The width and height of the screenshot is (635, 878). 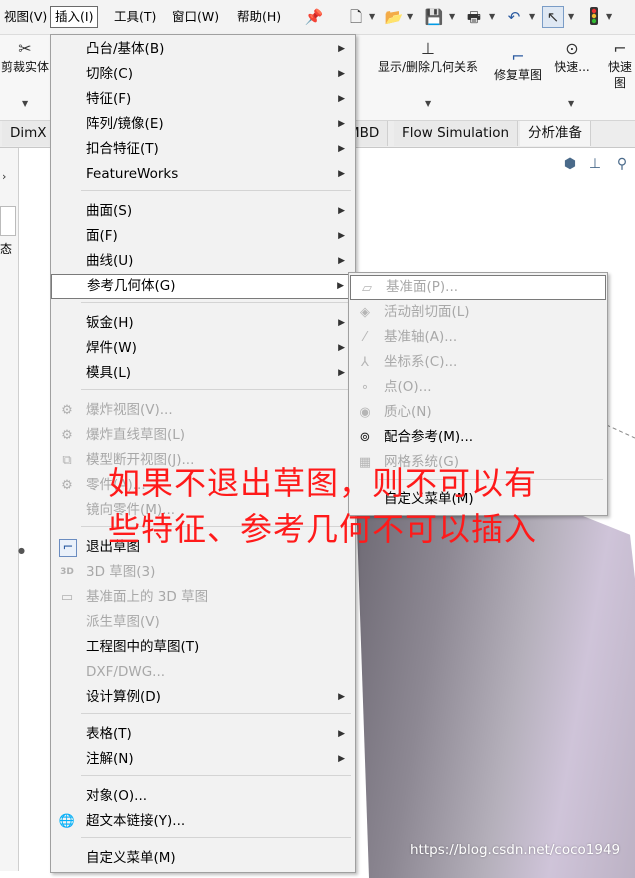 What do you see at coordinates (456, 133) in the screenshot?
I see `tab-flow-simulation: Flow Simulation` at bounding box center [456, 133].